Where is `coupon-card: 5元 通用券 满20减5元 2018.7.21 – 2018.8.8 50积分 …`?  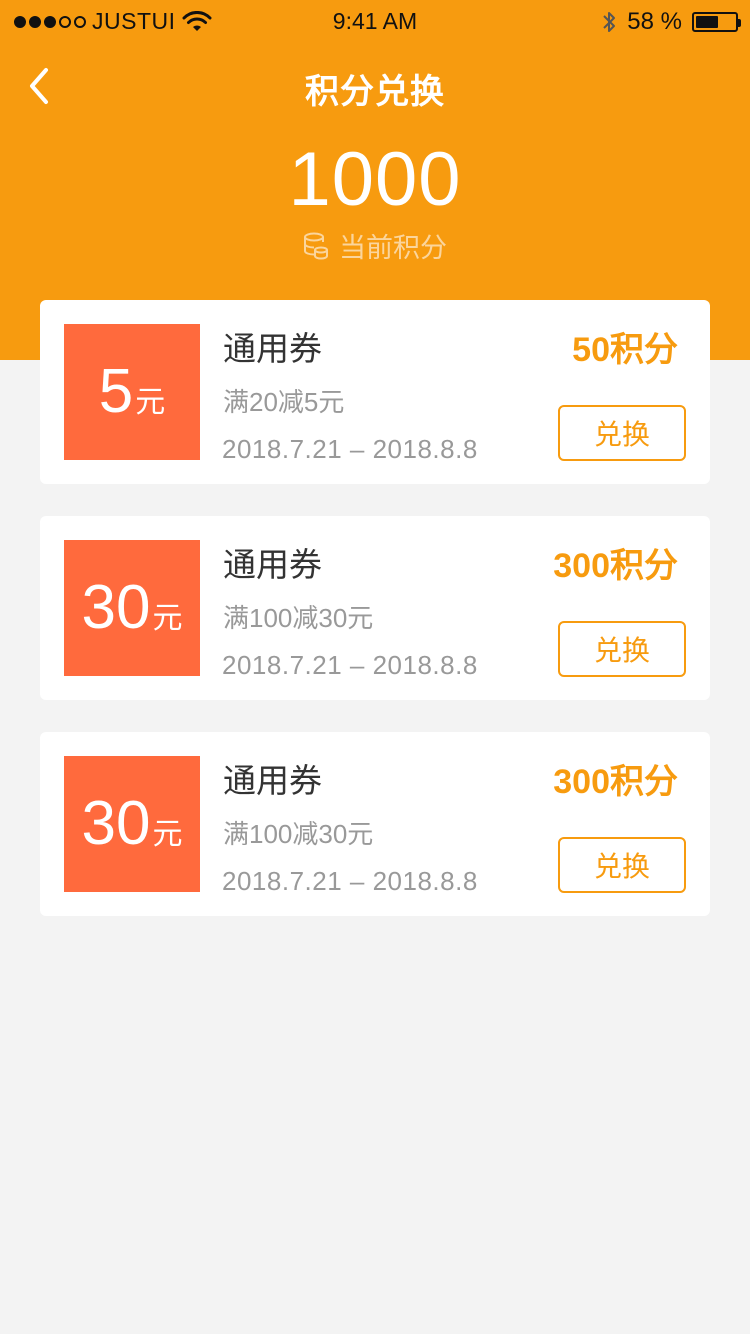
coupon-card: 5元 通用券 满20减5元 2018.7.21 – 2018.8.8 50积分 … is located at coordinates (375, 392).